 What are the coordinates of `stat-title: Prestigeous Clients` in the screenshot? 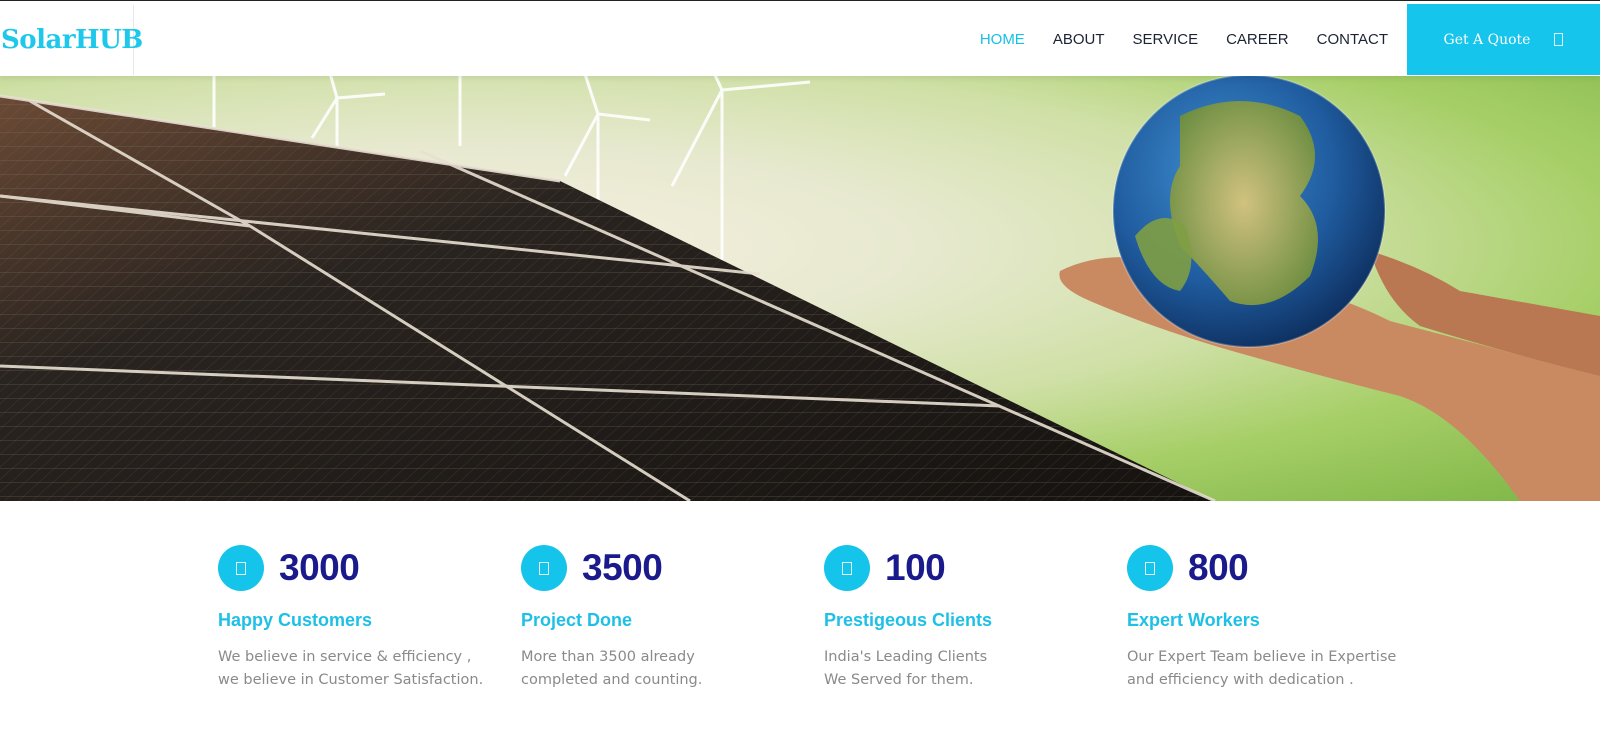 It's located at (908, 620).